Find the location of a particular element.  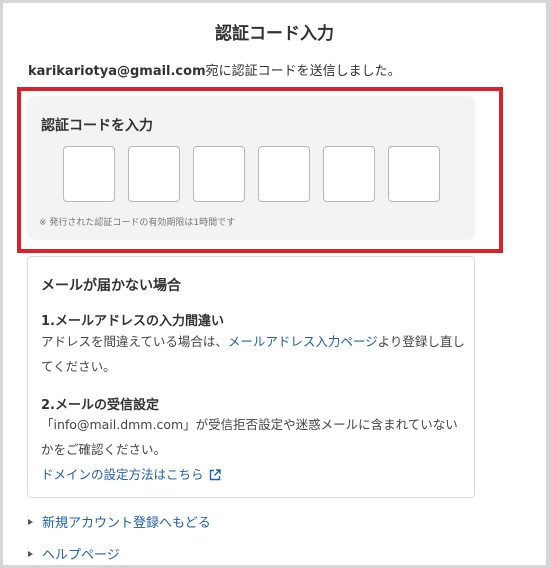

domain-settings-link: ドメインの設定方法はこちら is located at coordinates (131, 474).